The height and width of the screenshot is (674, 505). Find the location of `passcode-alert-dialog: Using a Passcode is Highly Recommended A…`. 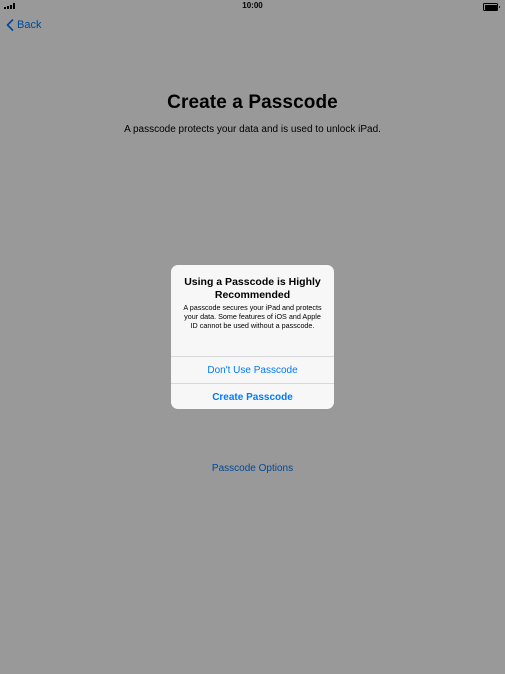

passcode-alert-dialog: Using a Passcode is Highly Recommended A… is located at coordinates (252, 337).